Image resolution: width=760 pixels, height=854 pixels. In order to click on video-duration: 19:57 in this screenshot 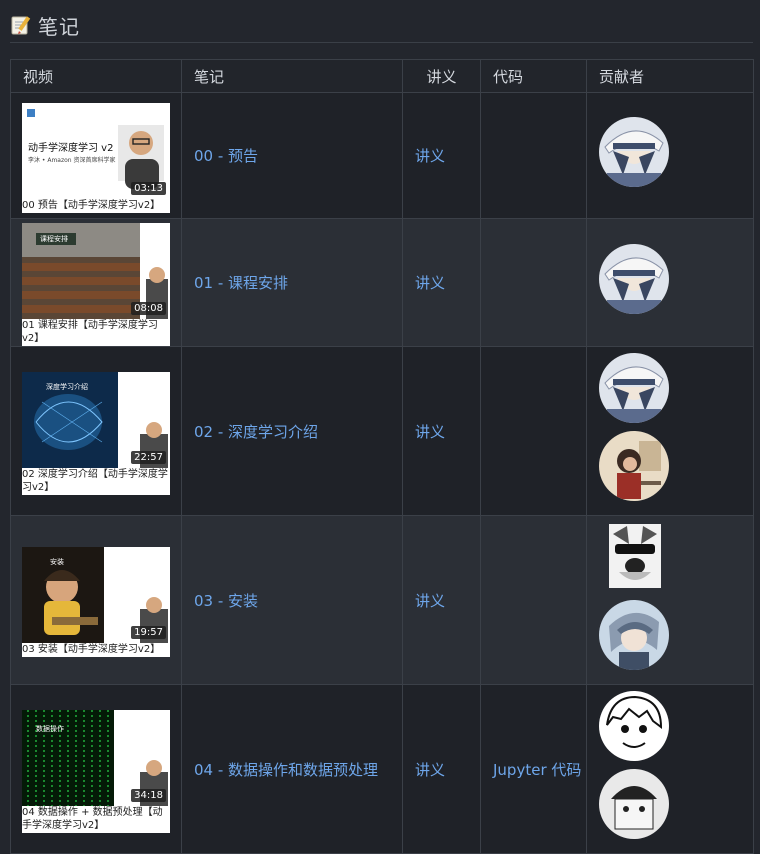, I will do `click(148, 632)`.